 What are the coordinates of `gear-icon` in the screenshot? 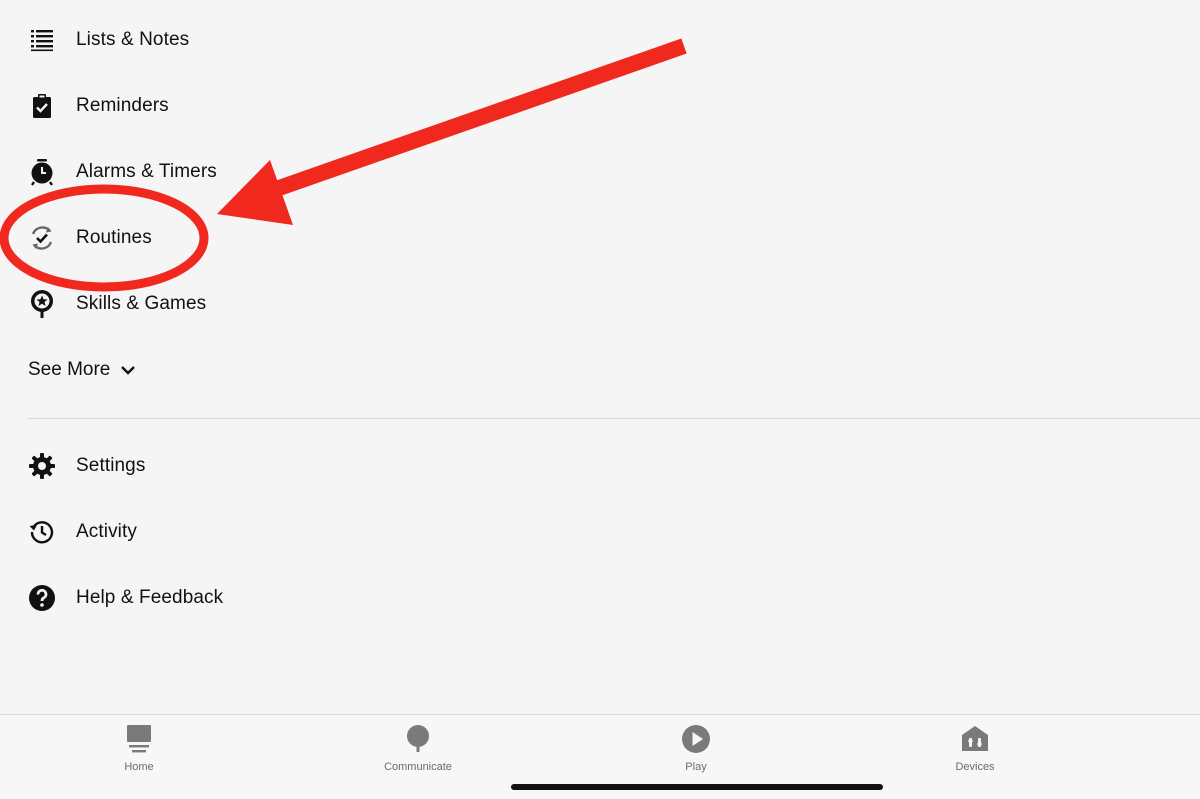 It's located at (42, 466).